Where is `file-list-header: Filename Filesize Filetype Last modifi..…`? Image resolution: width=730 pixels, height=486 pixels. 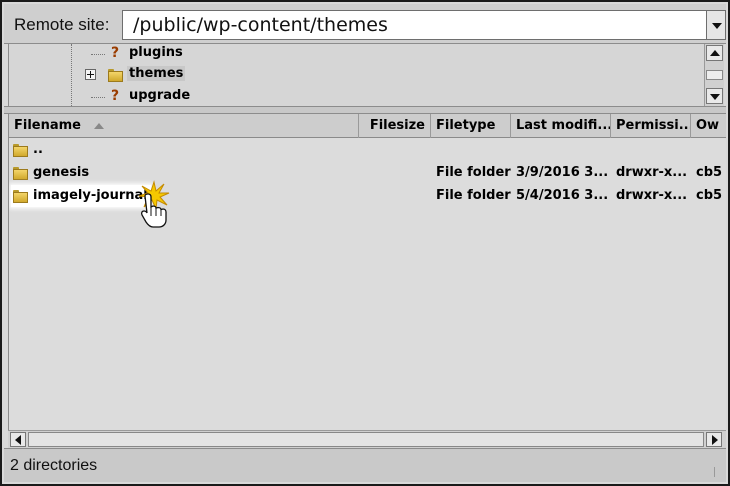
file-list-header: Filename Filesize Filetype Last modifi..… is located at coordinates (367, 126).